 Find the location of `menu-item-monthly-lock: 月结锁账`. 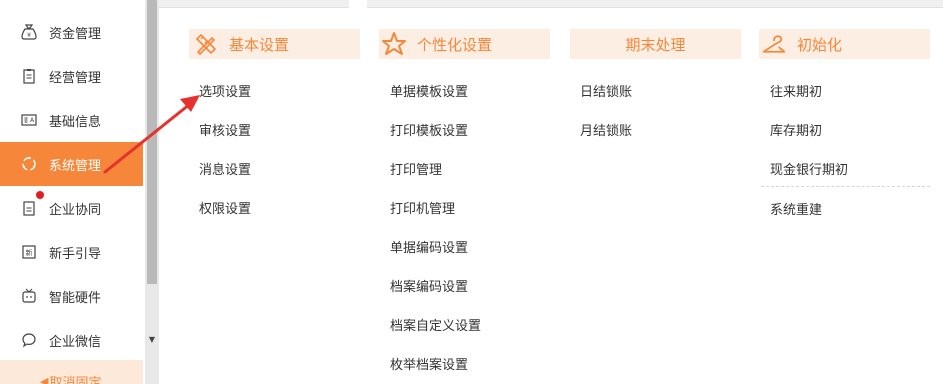

menu-item-monthly-lock: 月结锁账 is located at coordinates (606, 129).